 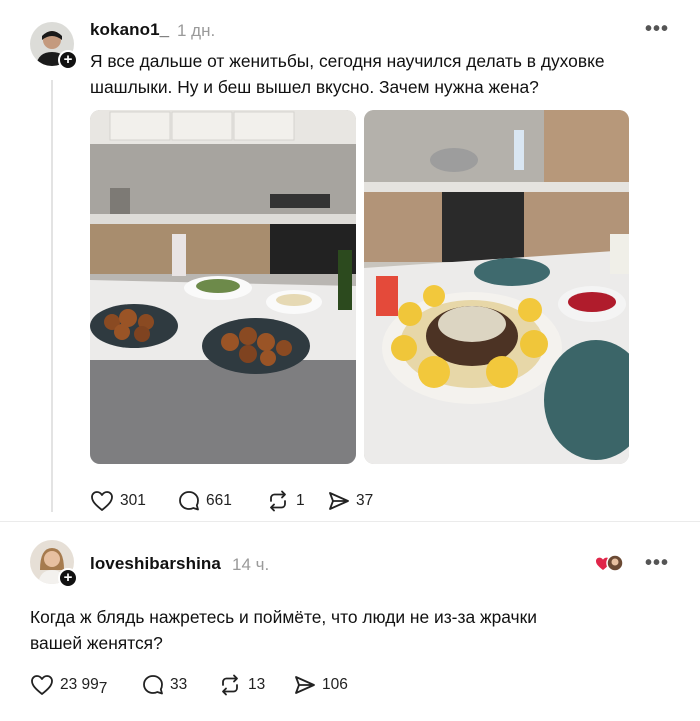 I want to click on divider, so click(x=350, y=521).